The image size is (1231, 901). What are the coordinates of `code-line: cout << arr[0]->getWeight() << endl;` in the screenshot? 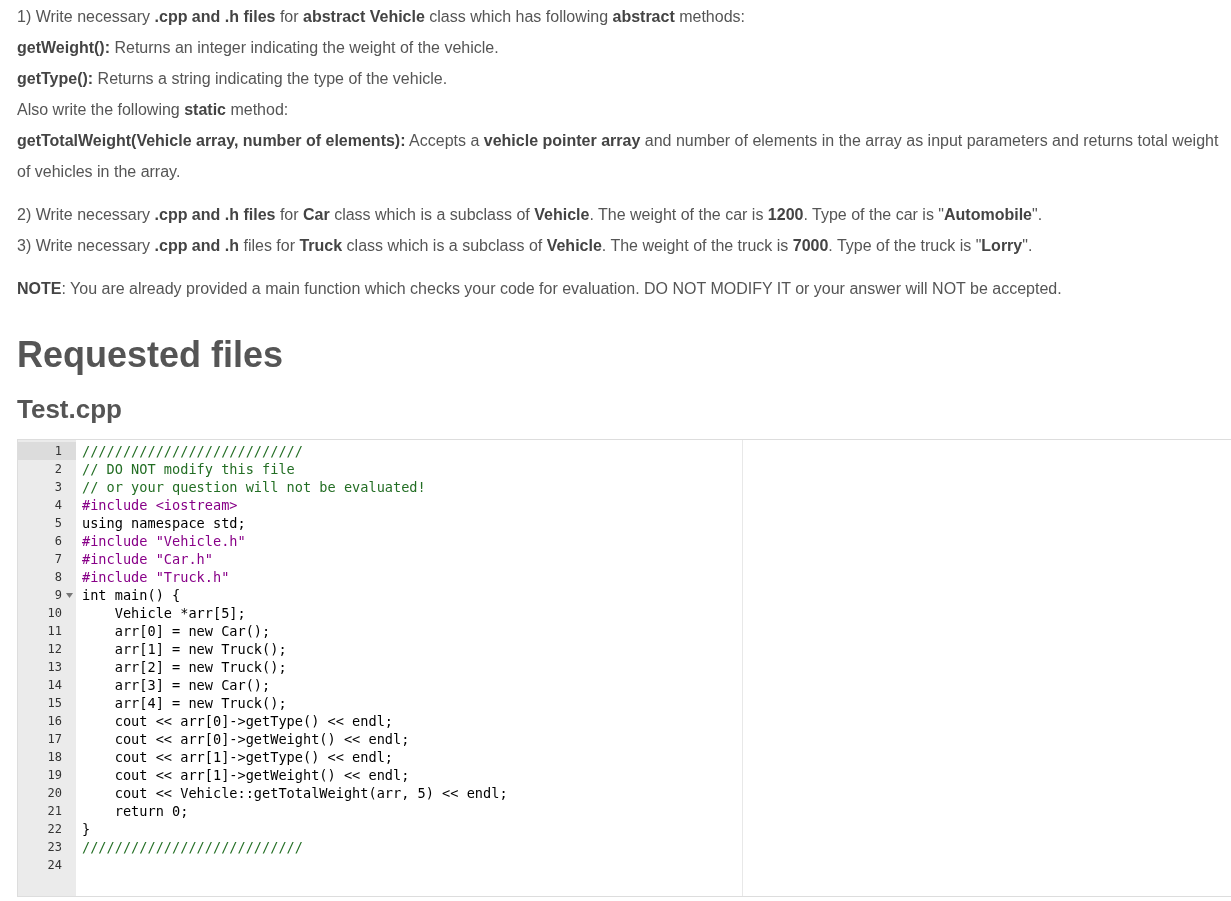 It's located at (261, 739).